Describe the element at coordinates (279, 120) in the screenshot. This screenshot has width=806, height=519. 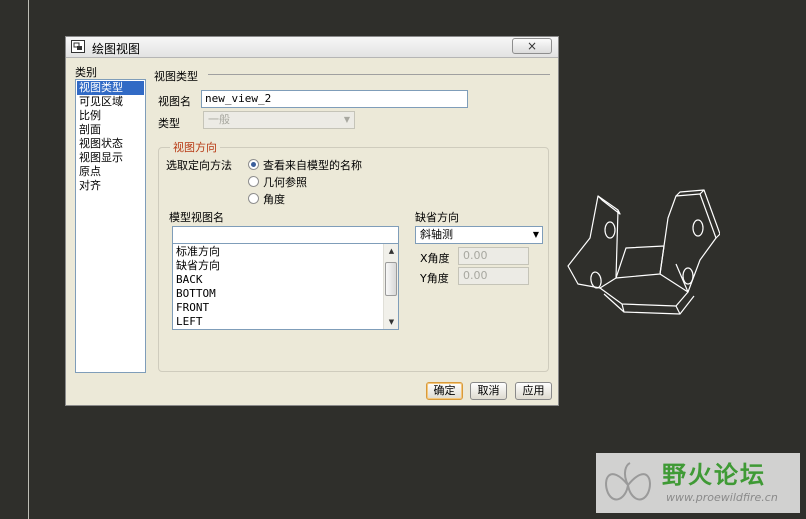
I see `type-dropdown: 一般 ▼` at that location.